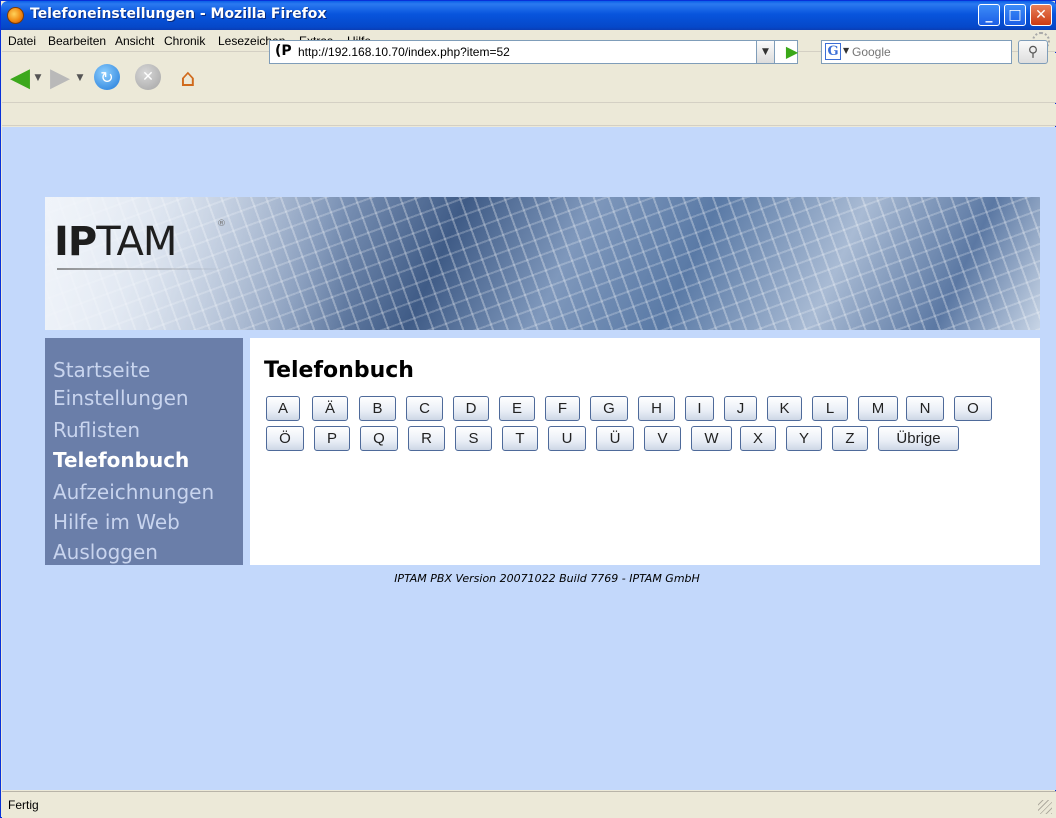  What do you see at coordinates (377, 408) in the screenshot?
I see `letter-button: B` at bounding box center [377, 408].